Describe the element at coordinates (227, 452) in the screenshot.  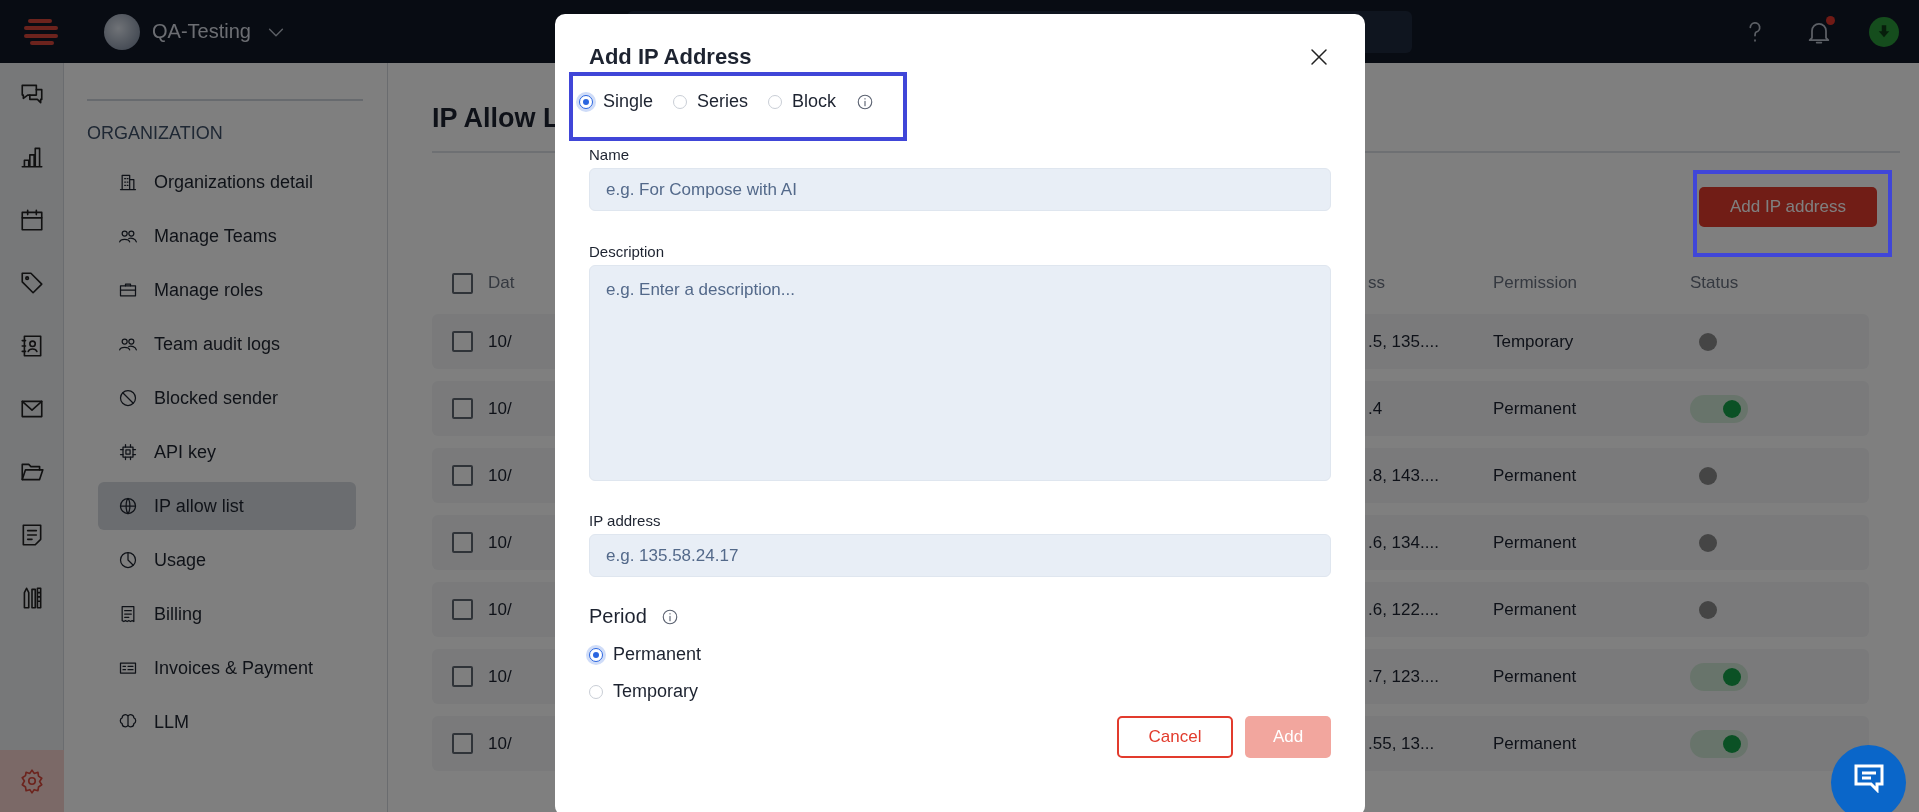
I see `sidebar-item: API key` at that location.